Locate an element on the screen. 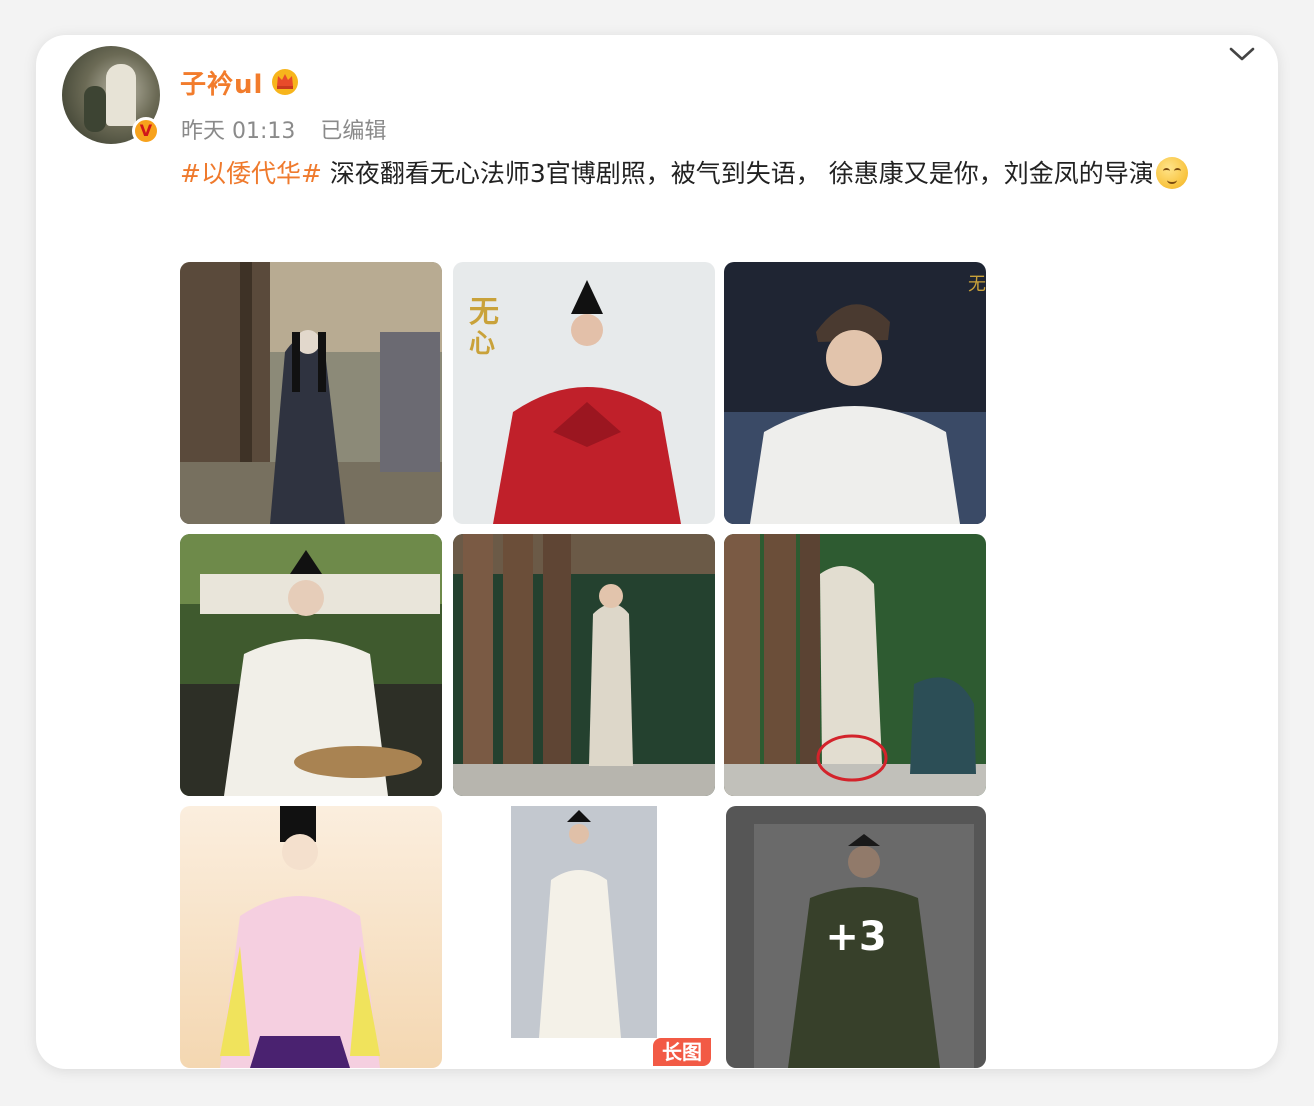 The width and height of the screenshot is (1314, 1106). edited-label: 已编辑 is located at coordinates (353, 131).